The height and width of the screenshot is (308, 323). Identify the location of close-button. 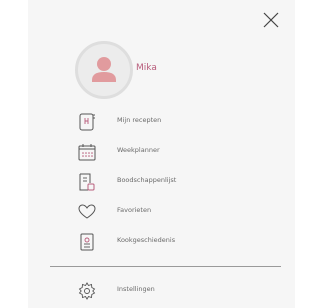
(271, 20).